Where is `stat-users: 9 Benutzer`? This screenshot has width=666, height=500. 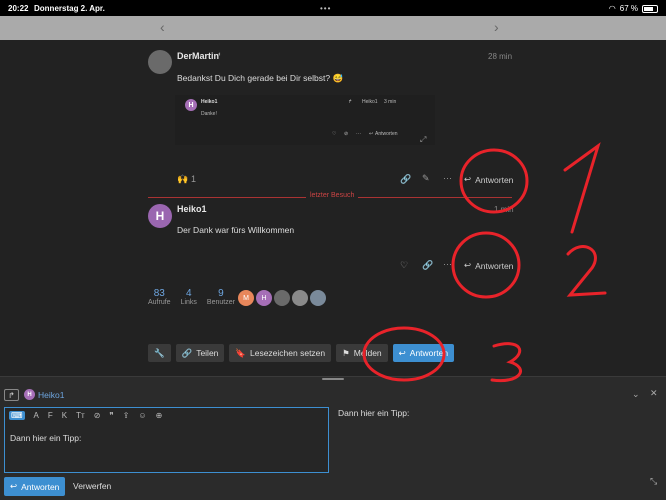 stat-users: 9 Benutzer is located at coordinates (221, 297).